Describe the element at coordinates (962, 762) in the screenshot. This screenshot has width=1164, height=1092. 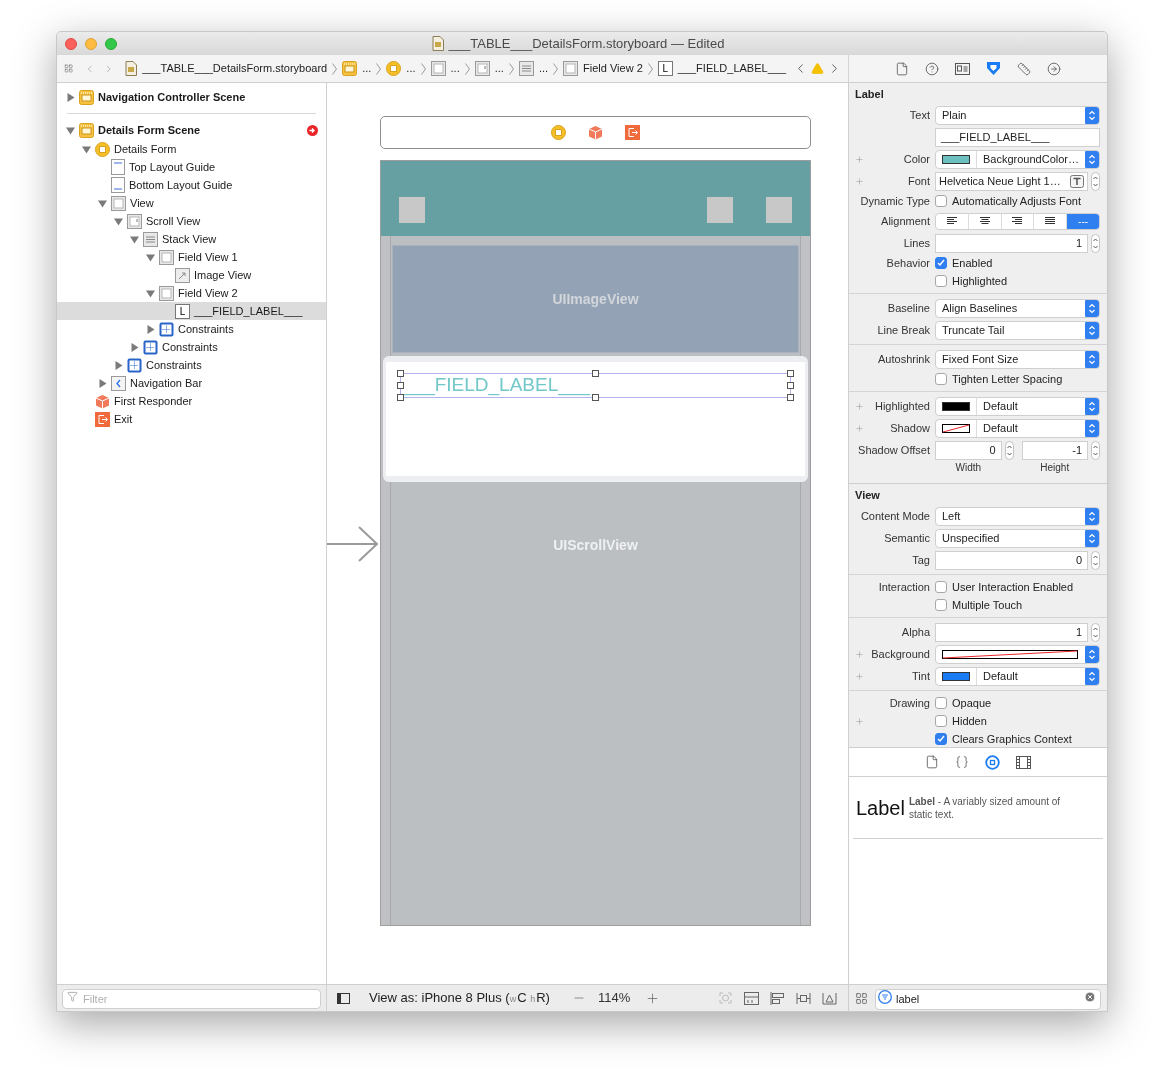
I see `braces-icon` at that location.